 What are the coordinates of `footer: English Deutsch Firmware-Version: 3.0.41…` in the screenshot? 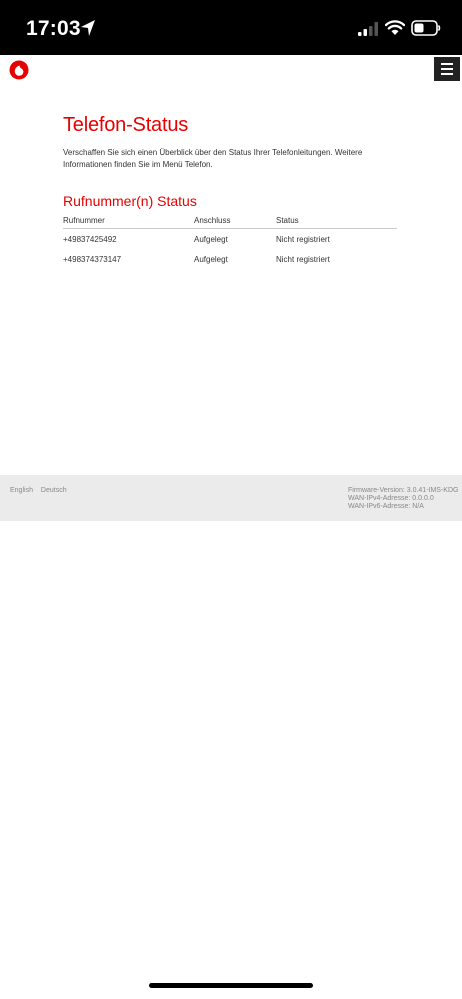 It's located at (231, 498).